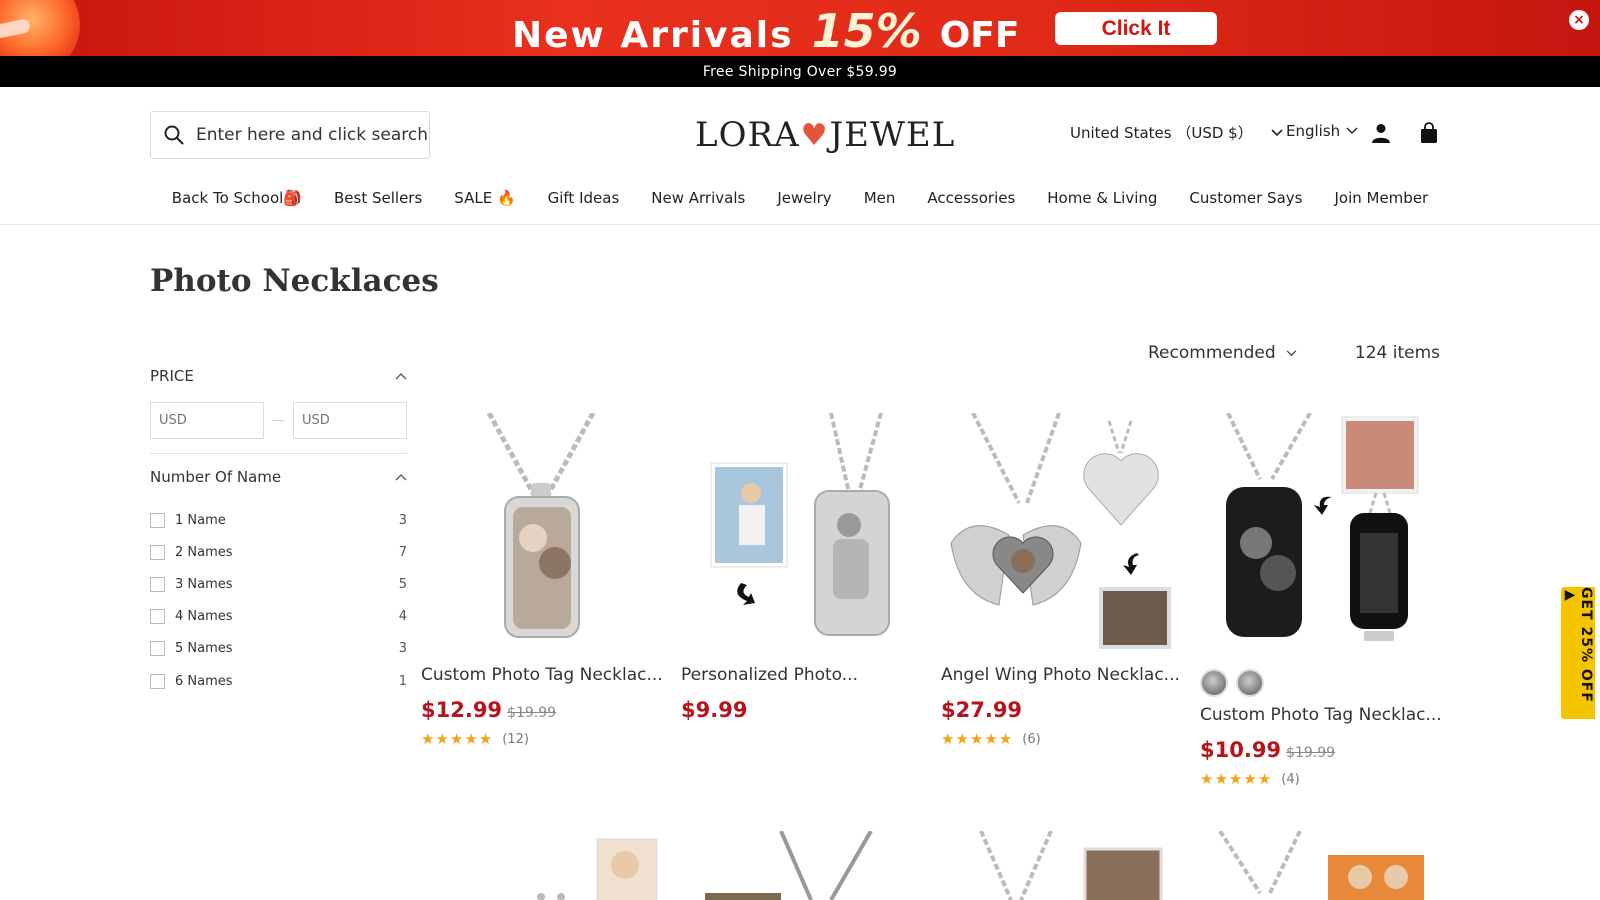 The width and height of the screenshot is (1600, 900). What do you see at coordinates (1102, 198) in the screenshot?
I see `nav-item-home-living: Home & Living` at bounding box center [1102, 198].